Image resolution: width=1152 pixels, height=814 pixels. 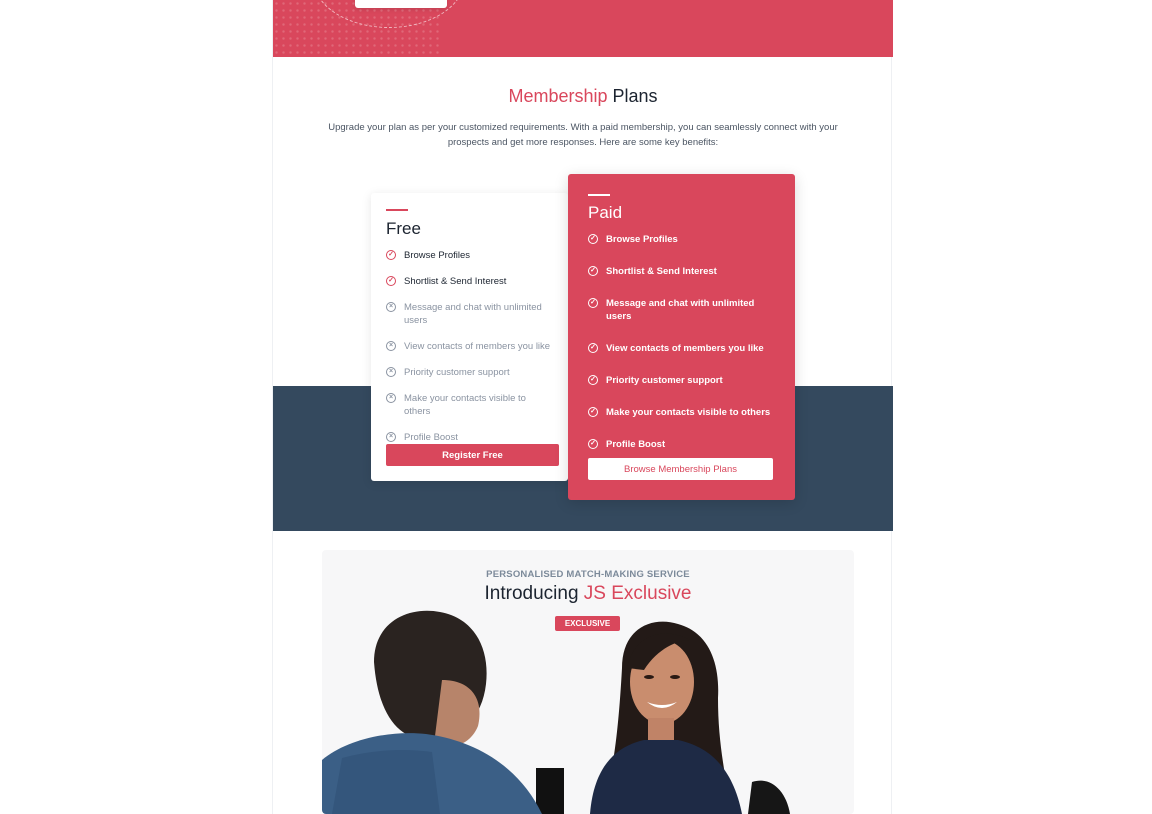 I want to click on free-feature-item: ✓ Shortlist & Send Interest, so click(x=469, y=281).